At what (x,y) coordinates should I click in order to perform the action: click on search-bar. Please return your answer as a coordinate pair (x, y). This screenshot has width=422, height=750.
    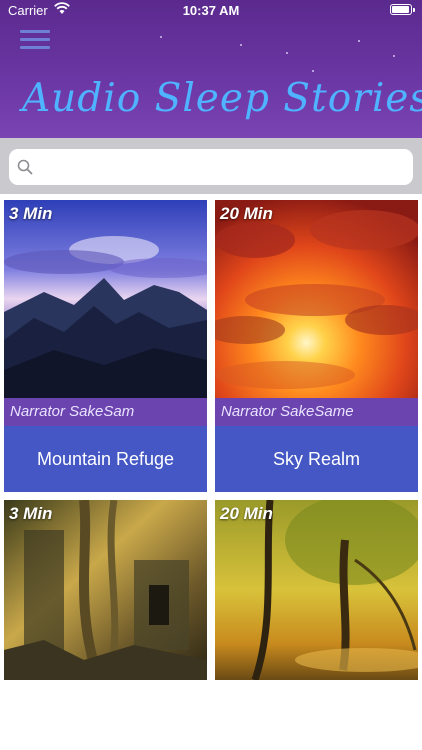
    Looking at the image, I should click on (211, 166).